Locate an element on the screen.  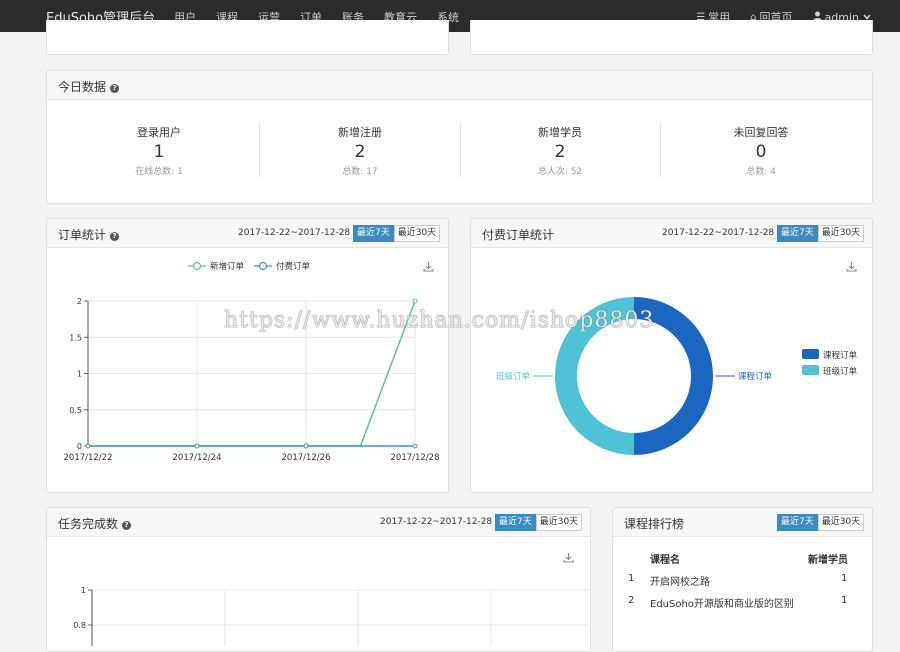
slice-label: 班级订单 is located at coordinates (513, 376).